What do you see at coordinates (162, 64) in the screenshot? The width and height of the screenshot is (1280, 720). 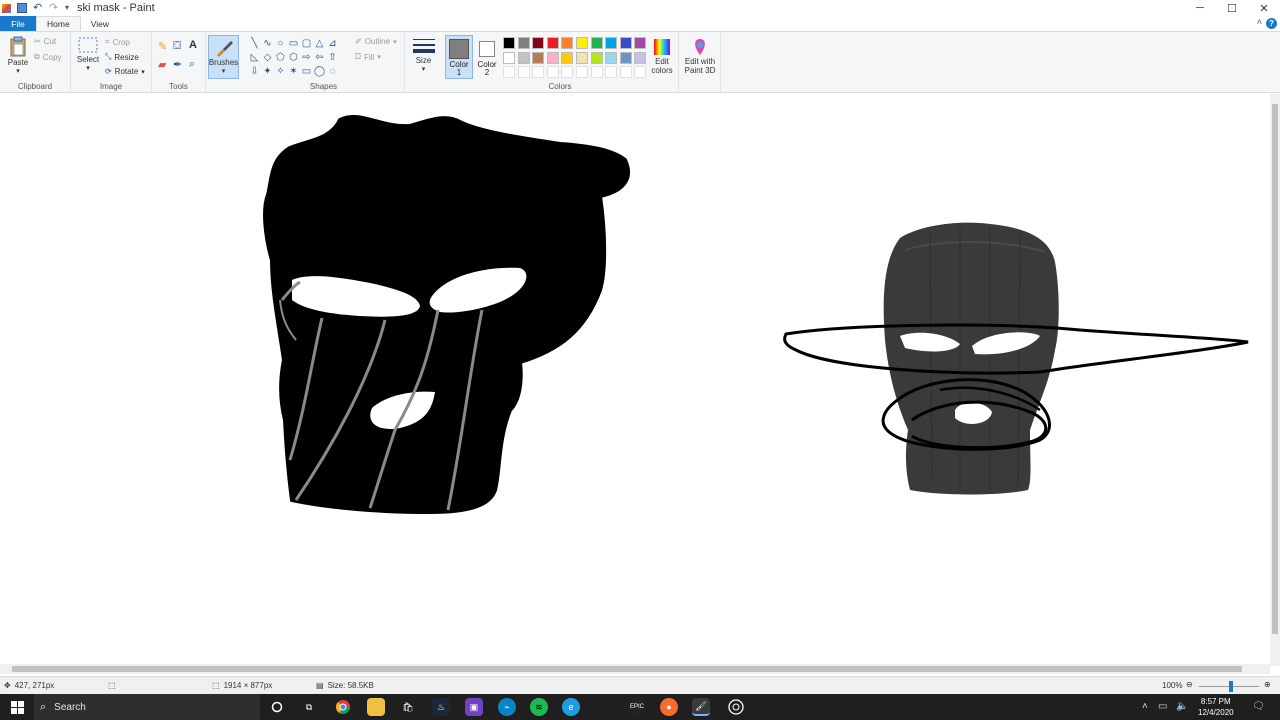 I see `eraser-icon: ▰` at bounding box center [162, 64].